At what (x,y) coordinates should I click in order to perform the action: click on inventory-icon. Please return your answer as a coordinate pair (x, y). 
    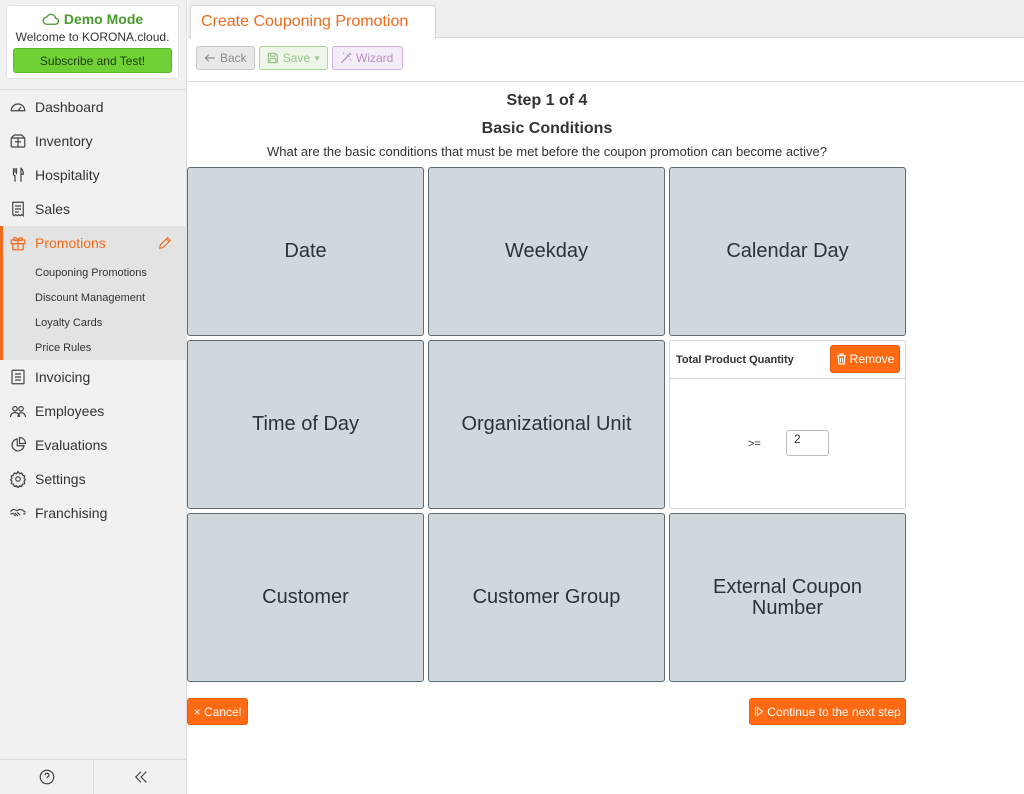
    Looking at the image, I should click on (18, 141).